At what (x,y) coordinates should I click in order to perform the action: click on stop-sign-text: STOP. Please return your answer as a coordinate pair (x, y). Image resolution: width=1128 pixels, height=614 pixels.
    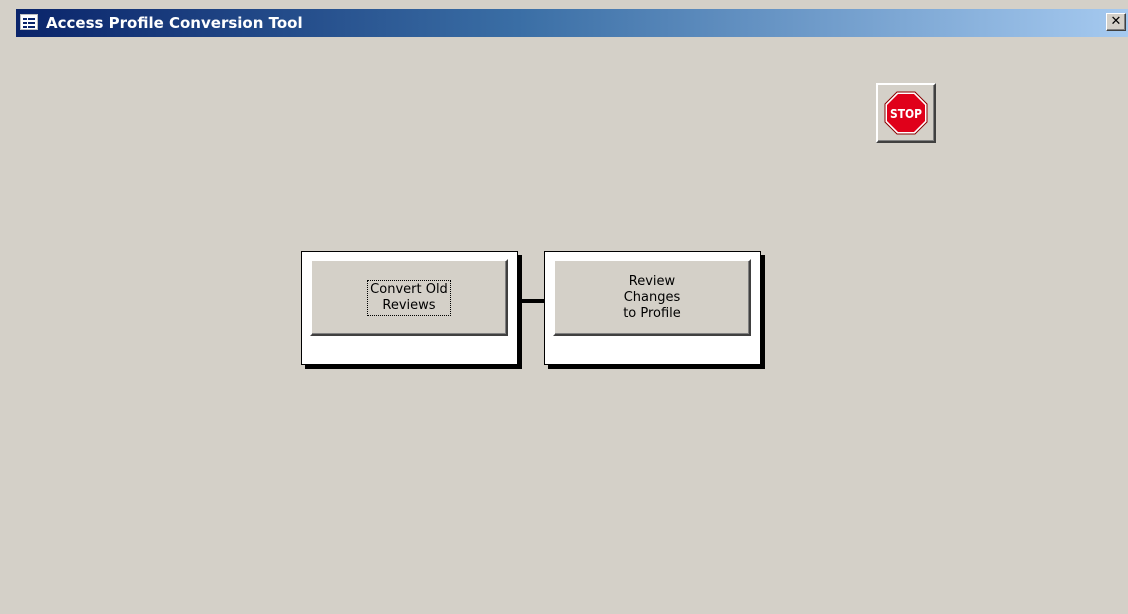
    Looking at the image, I should click on (906, 114).